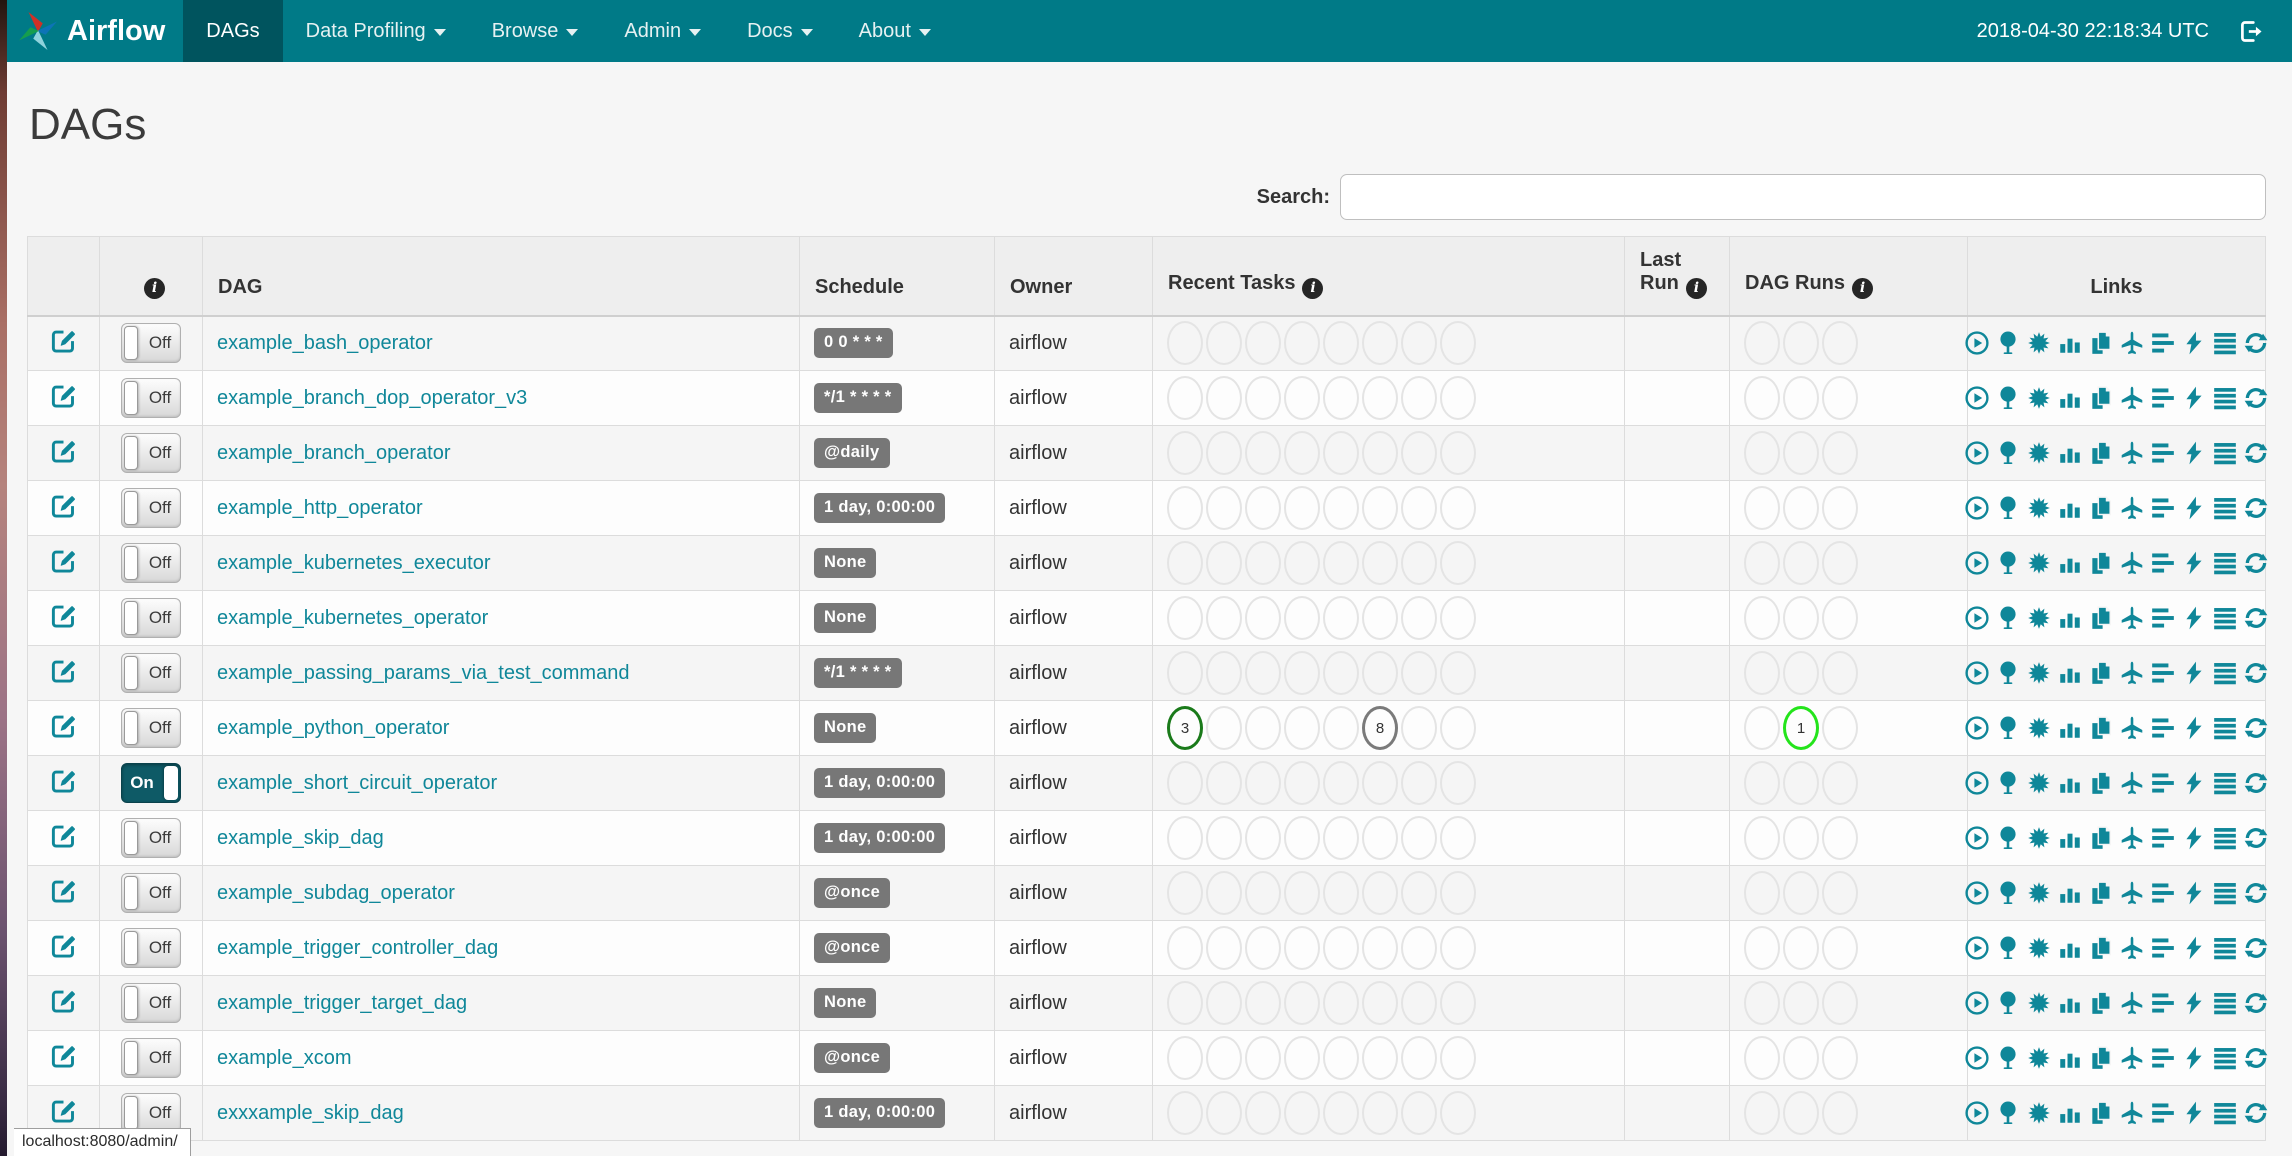  What do you see at coordinates (897, 276) in the screenshot?
I see `column-header-schedule: Schedule` at bounding box center [897, 276].